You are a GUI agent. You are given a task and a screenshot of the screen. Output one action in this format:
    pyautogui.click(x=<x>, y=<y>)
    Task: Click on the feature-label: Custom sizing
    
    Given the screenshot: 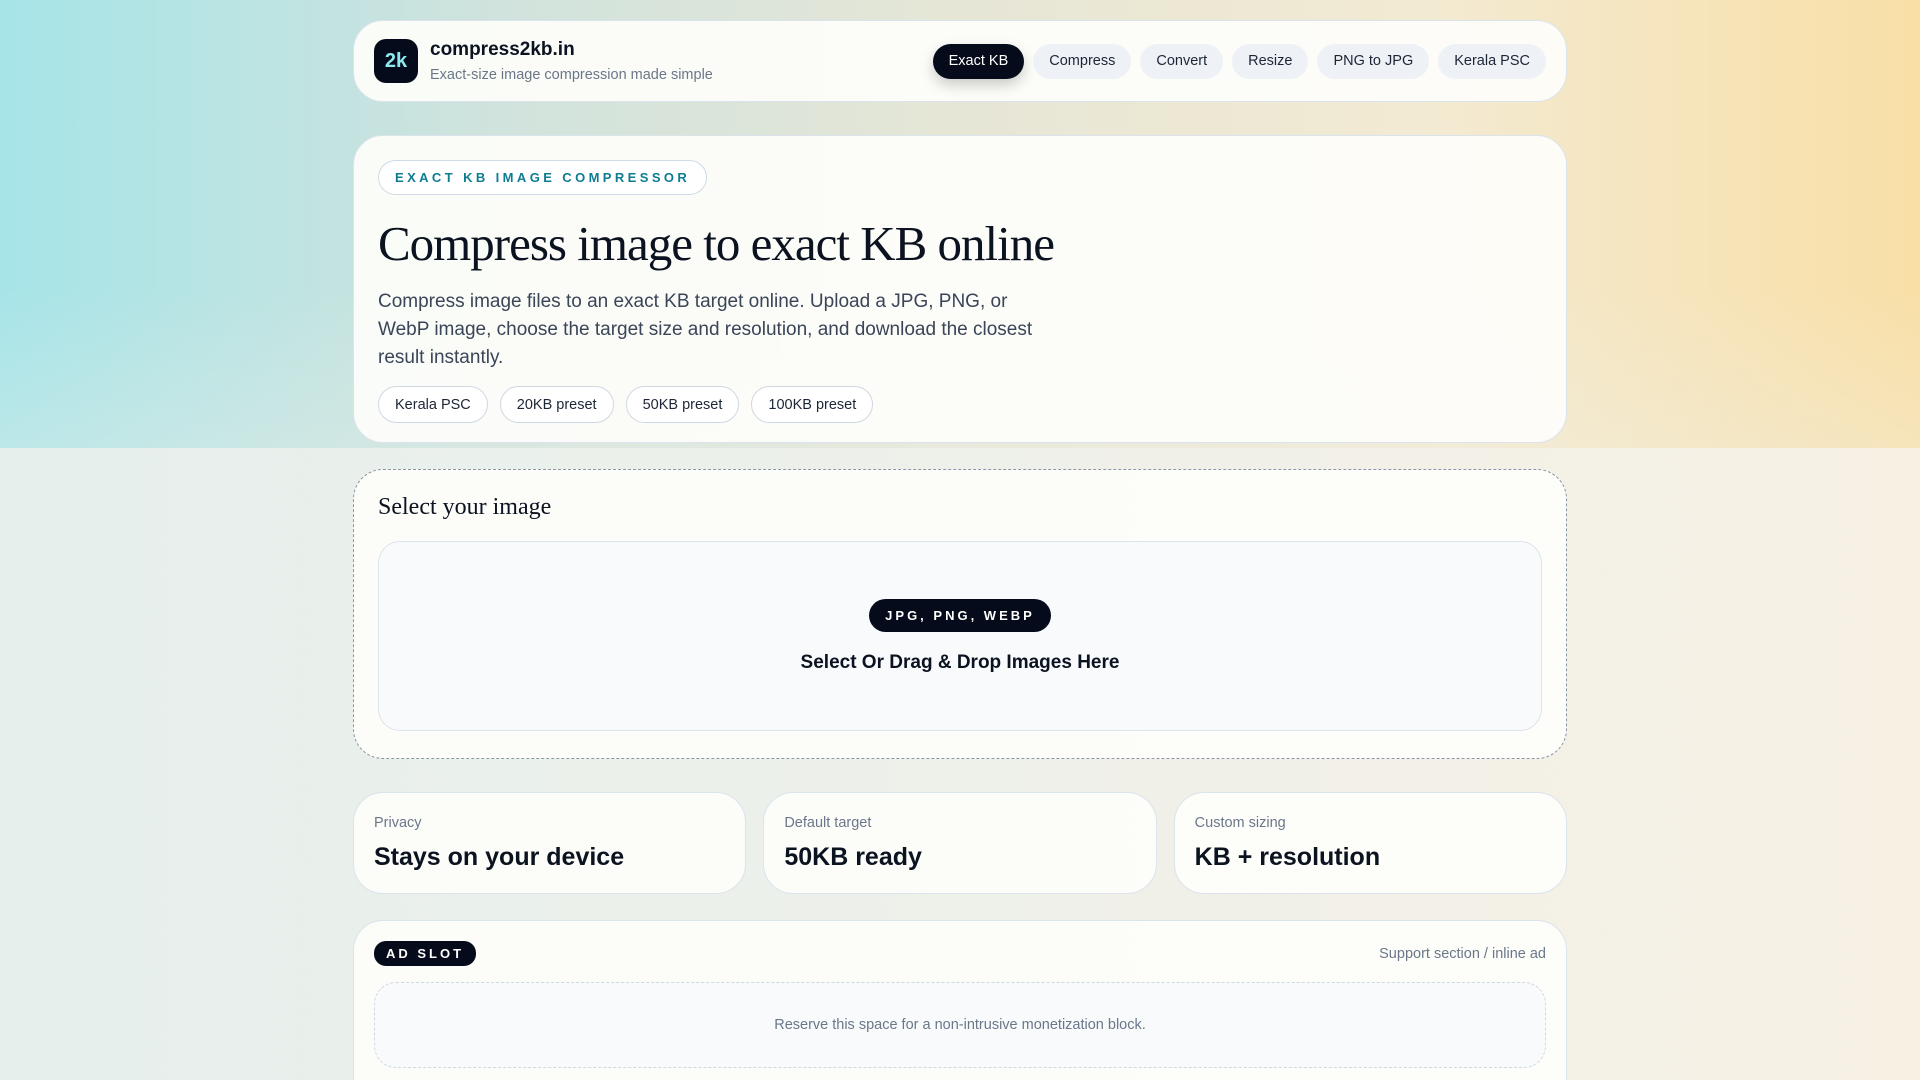 What is the action you would take?
    pyautogui.click(x=1240, y=823)
    